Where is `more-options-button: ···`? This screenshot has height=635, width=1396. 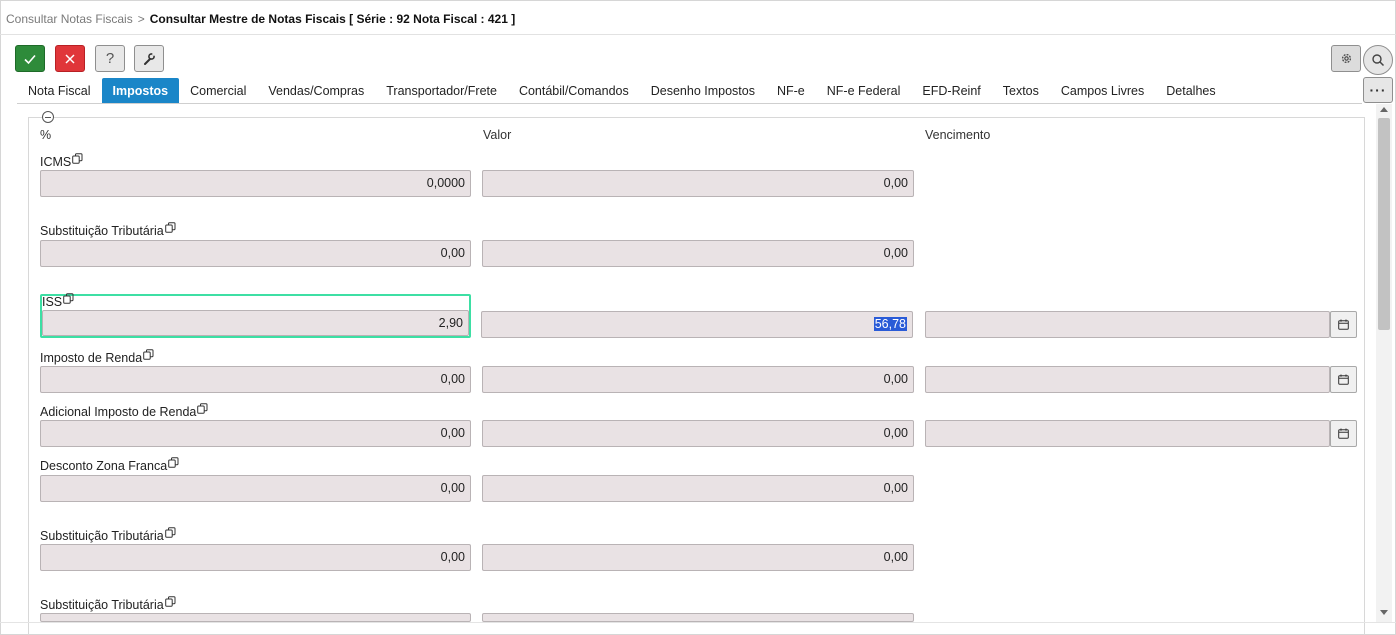 more-options-button: ··· is located at coordinates (1378, 90).